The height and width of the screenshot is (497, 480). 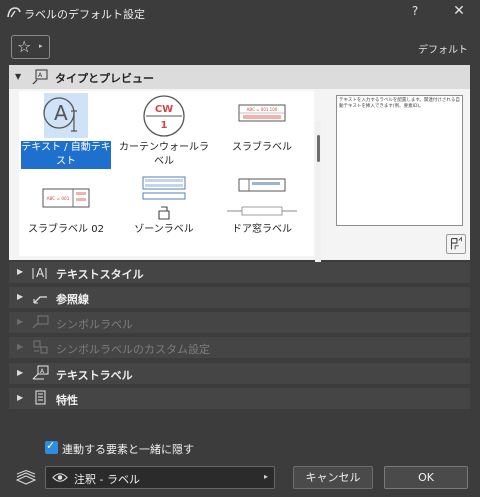 What do you see at coordinates (262, 113) in the screenshot?
I see `slab-tag-icon: ABC = 001 100` at bounding box center [262, 113].